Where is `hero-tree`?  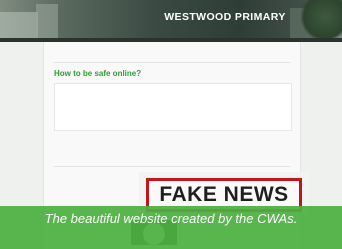
hero-tree is located at coordinates (321, 21).